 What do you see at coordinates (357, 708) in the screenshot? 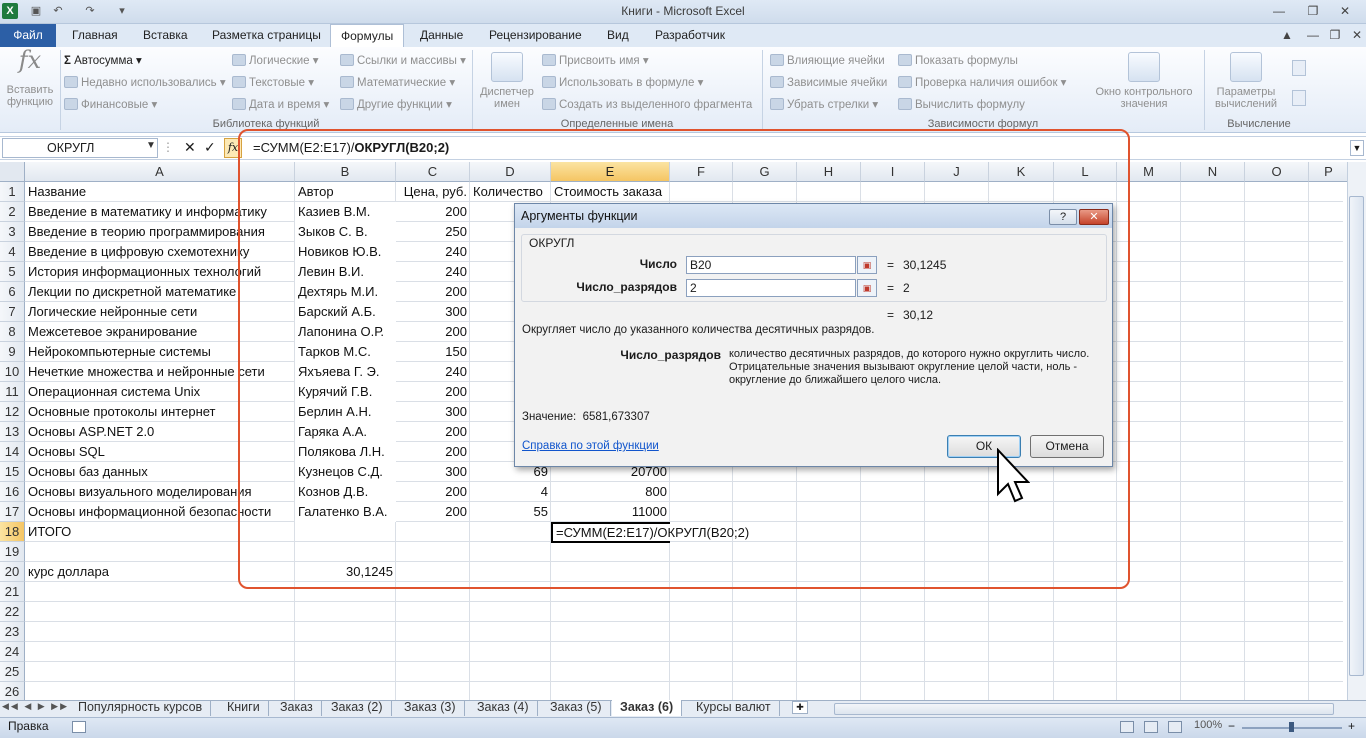
I see `sheet-tab: Заказ (2)` at bounding box center [357, 708].